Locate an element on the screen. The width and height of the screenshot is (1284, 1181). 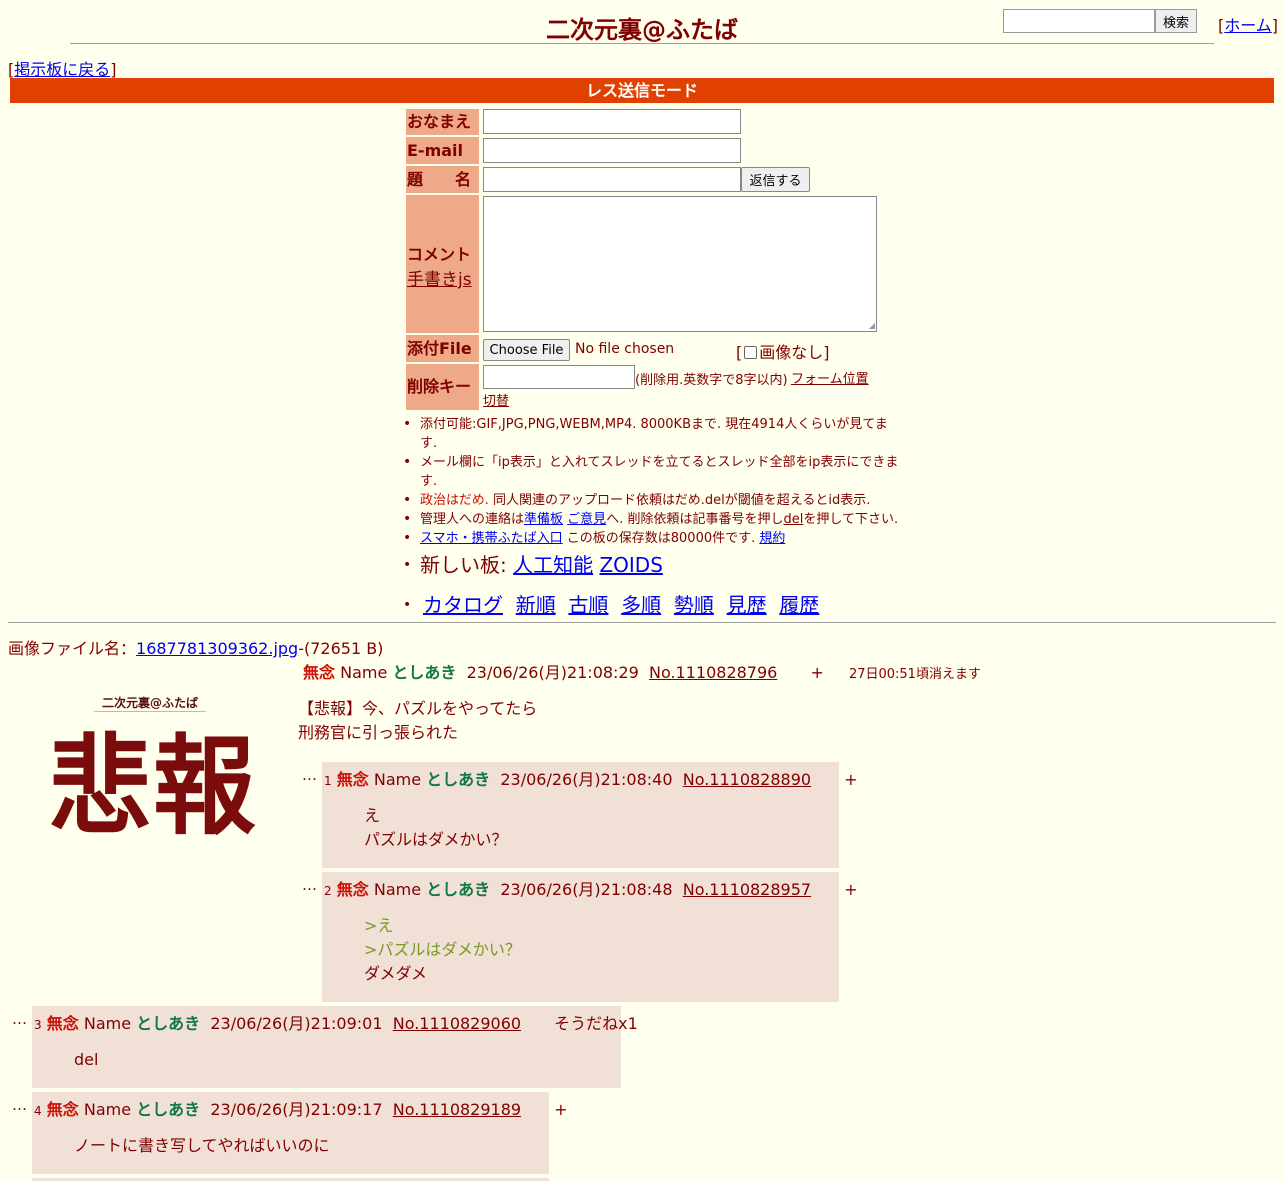
reply-4-body: ノートに書き写してやればいいのに is located at coordinates (202, 1145).